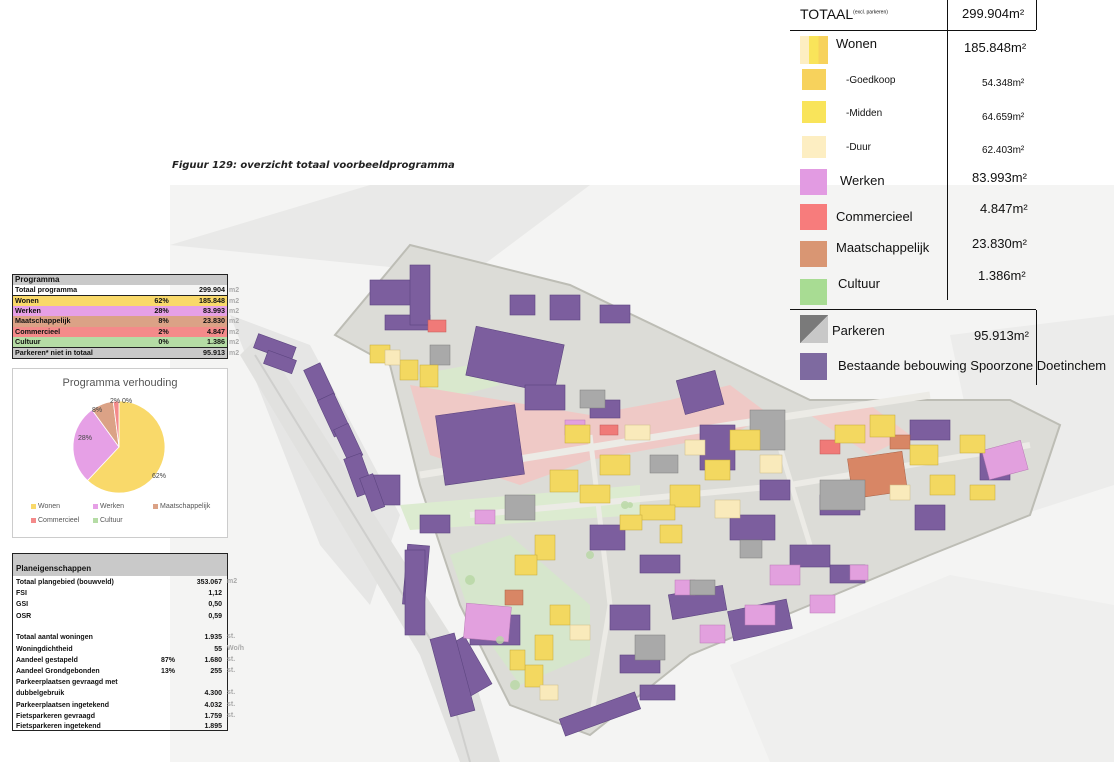  Describe the element at coordinates (813, 217) in the screenshot. I see `swatch-commercieel` at that location.